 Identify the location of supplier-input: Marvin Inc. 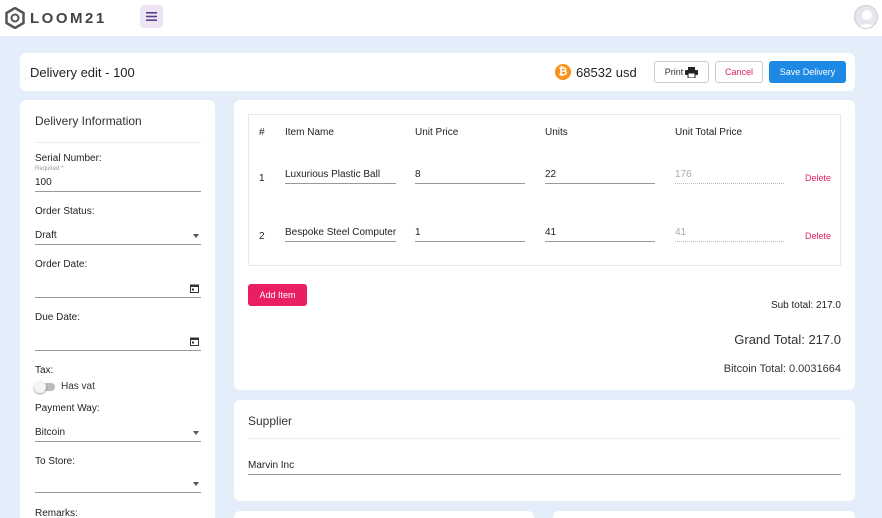
(544, 467).